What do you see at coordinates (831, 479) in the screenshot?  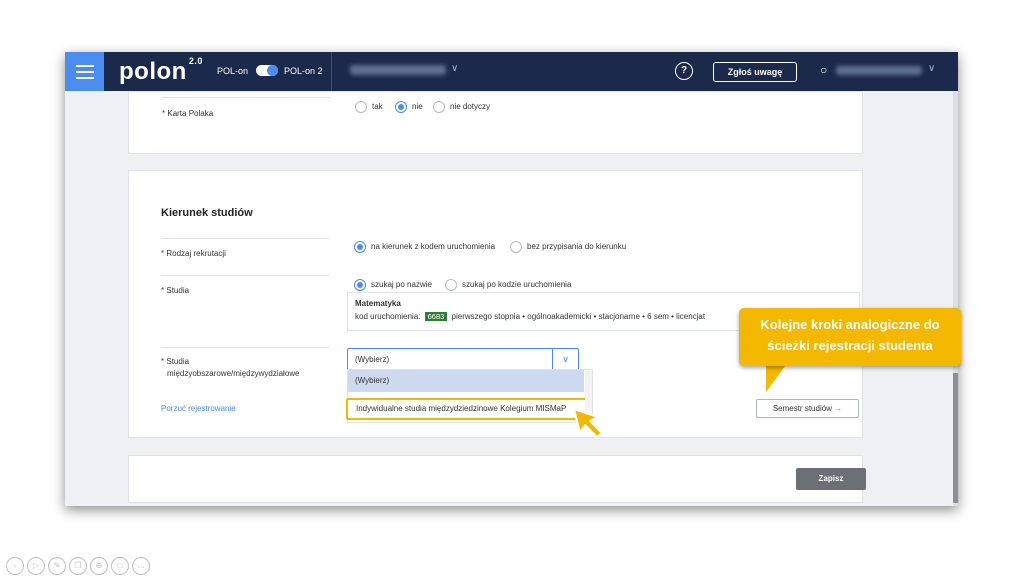 I see `save-button: Zapisz` at bounding box center [831, 479].